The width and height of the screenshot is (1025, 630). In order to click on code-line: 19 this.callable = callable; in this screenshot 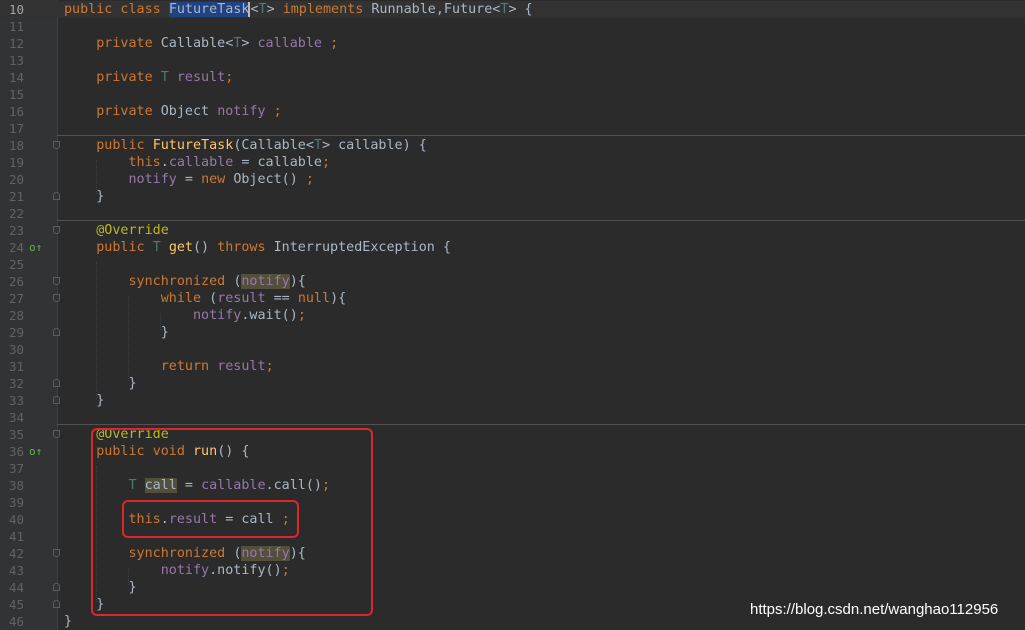, I will do `click(512, 162)`.